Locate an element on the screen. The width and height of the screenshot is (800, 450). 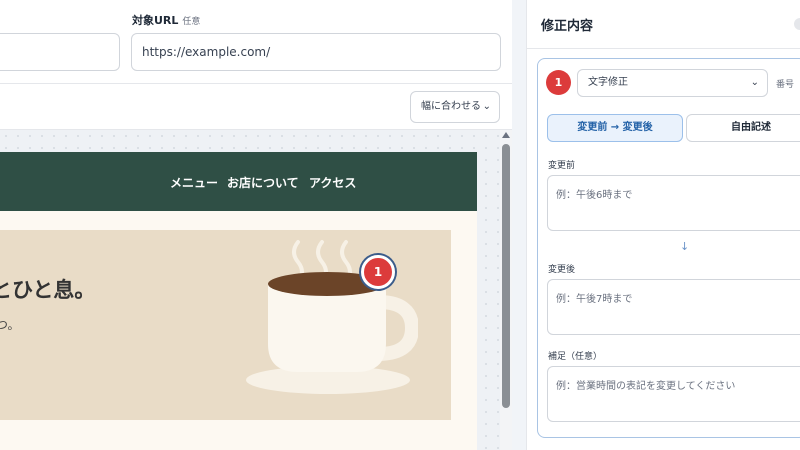
url-input: https://example.com/ is located at coordinates (316, 52).